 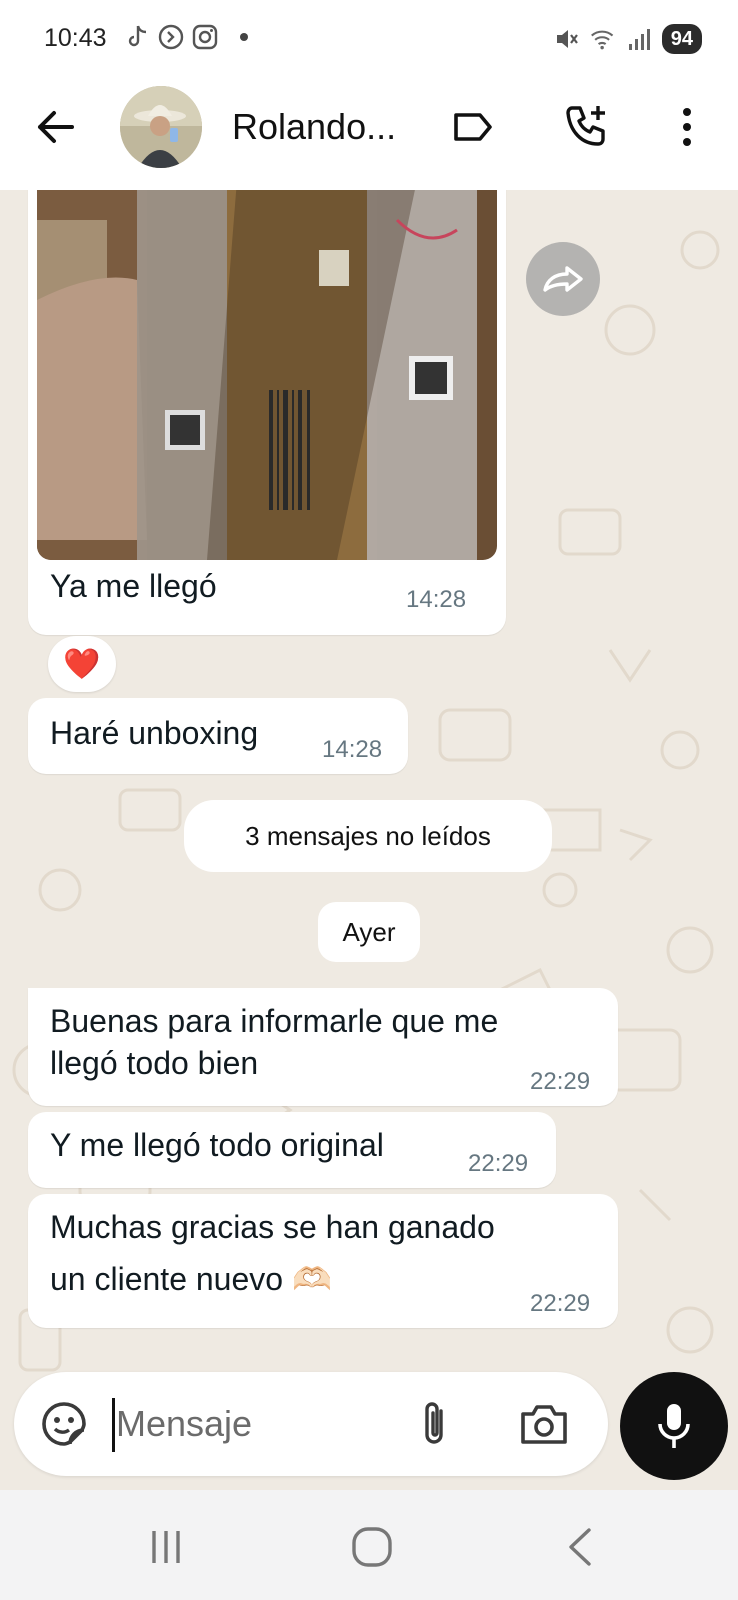 I want to click on label-tag-icon, so click(x=473, y=127).